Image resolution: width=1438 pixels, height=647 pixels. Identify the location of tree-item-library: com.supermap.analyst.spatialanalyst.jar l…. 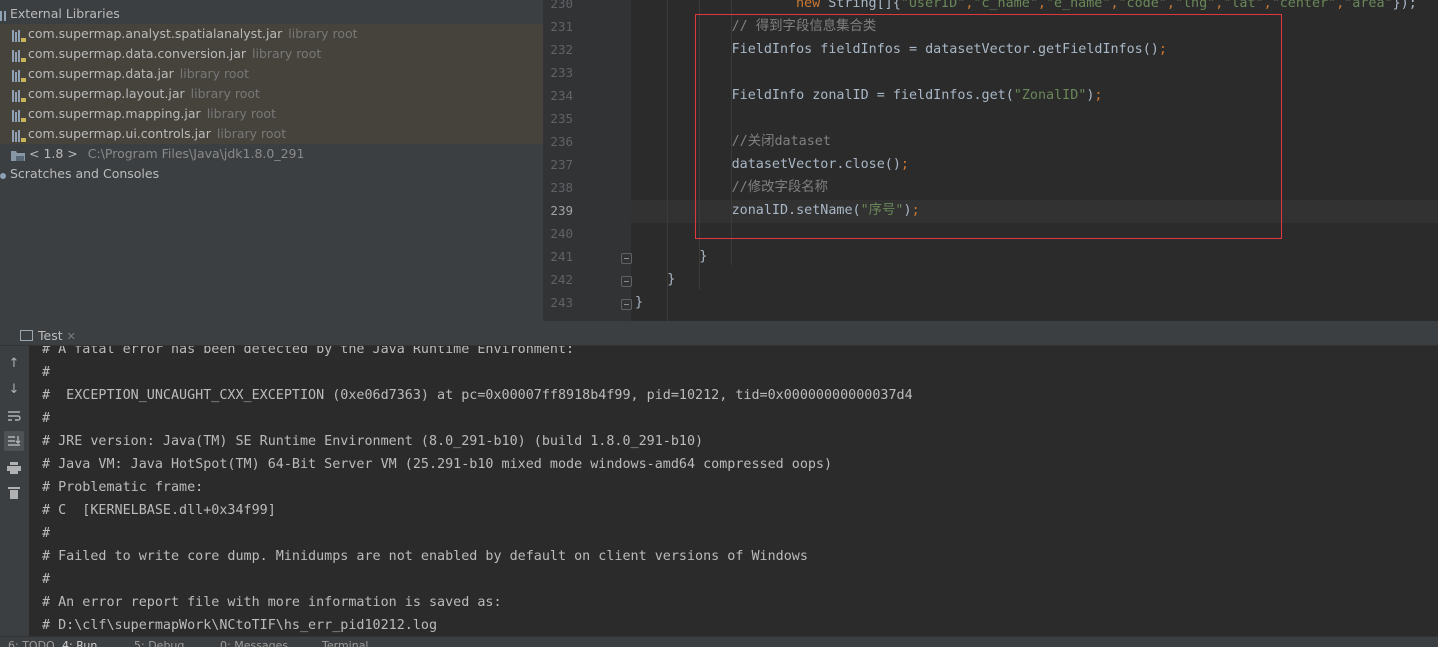
(271, 34).